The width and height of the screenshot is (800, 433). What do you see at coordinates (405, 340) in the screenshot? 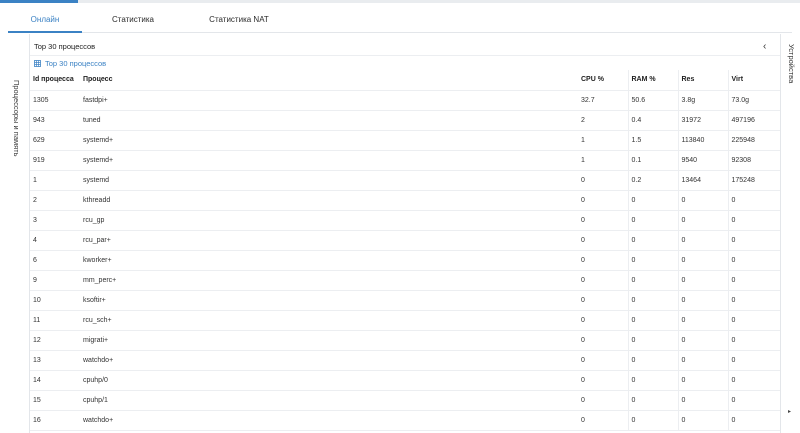
I see `table-row: 12 migrati+ 0 0 0 0` at bounding box center [405, 340].